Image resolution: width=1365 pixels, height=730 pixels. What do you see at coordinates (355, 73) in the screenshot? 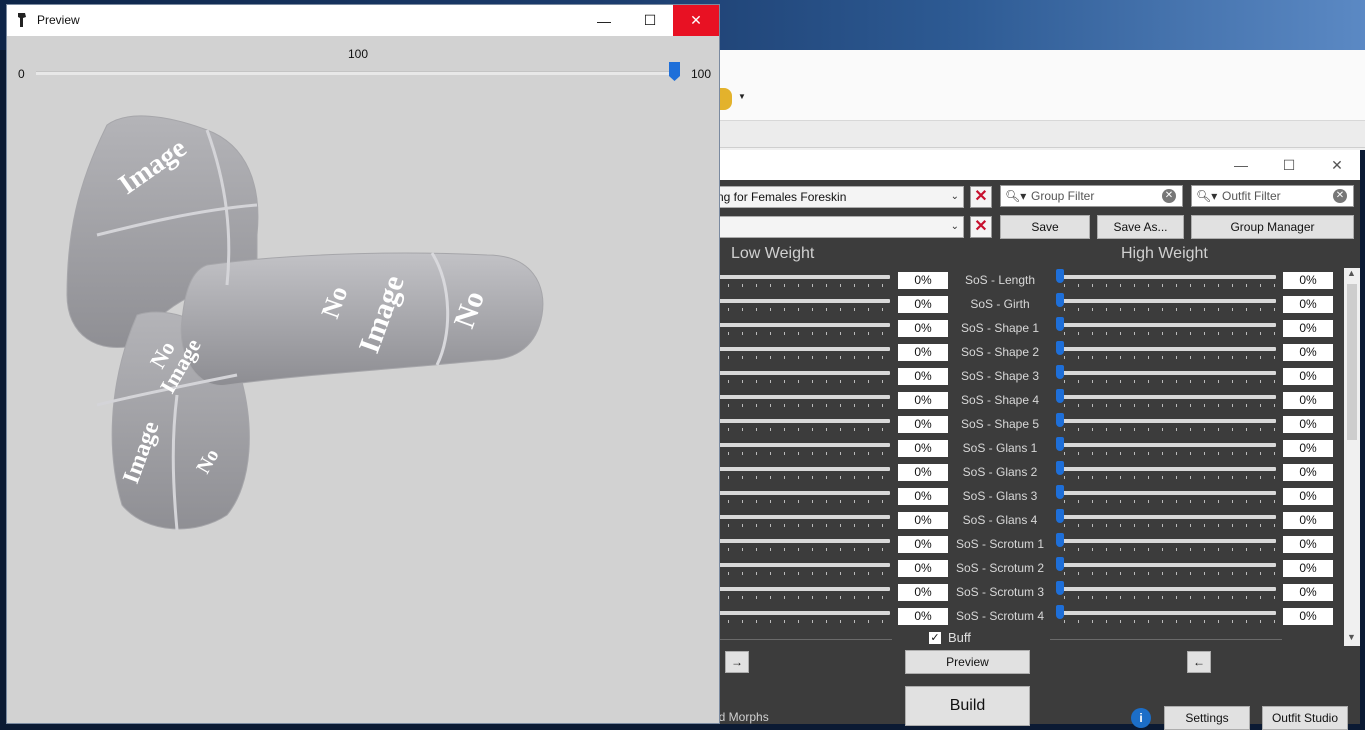
I see `preview-slider-track` at bounding box center [355, 73].